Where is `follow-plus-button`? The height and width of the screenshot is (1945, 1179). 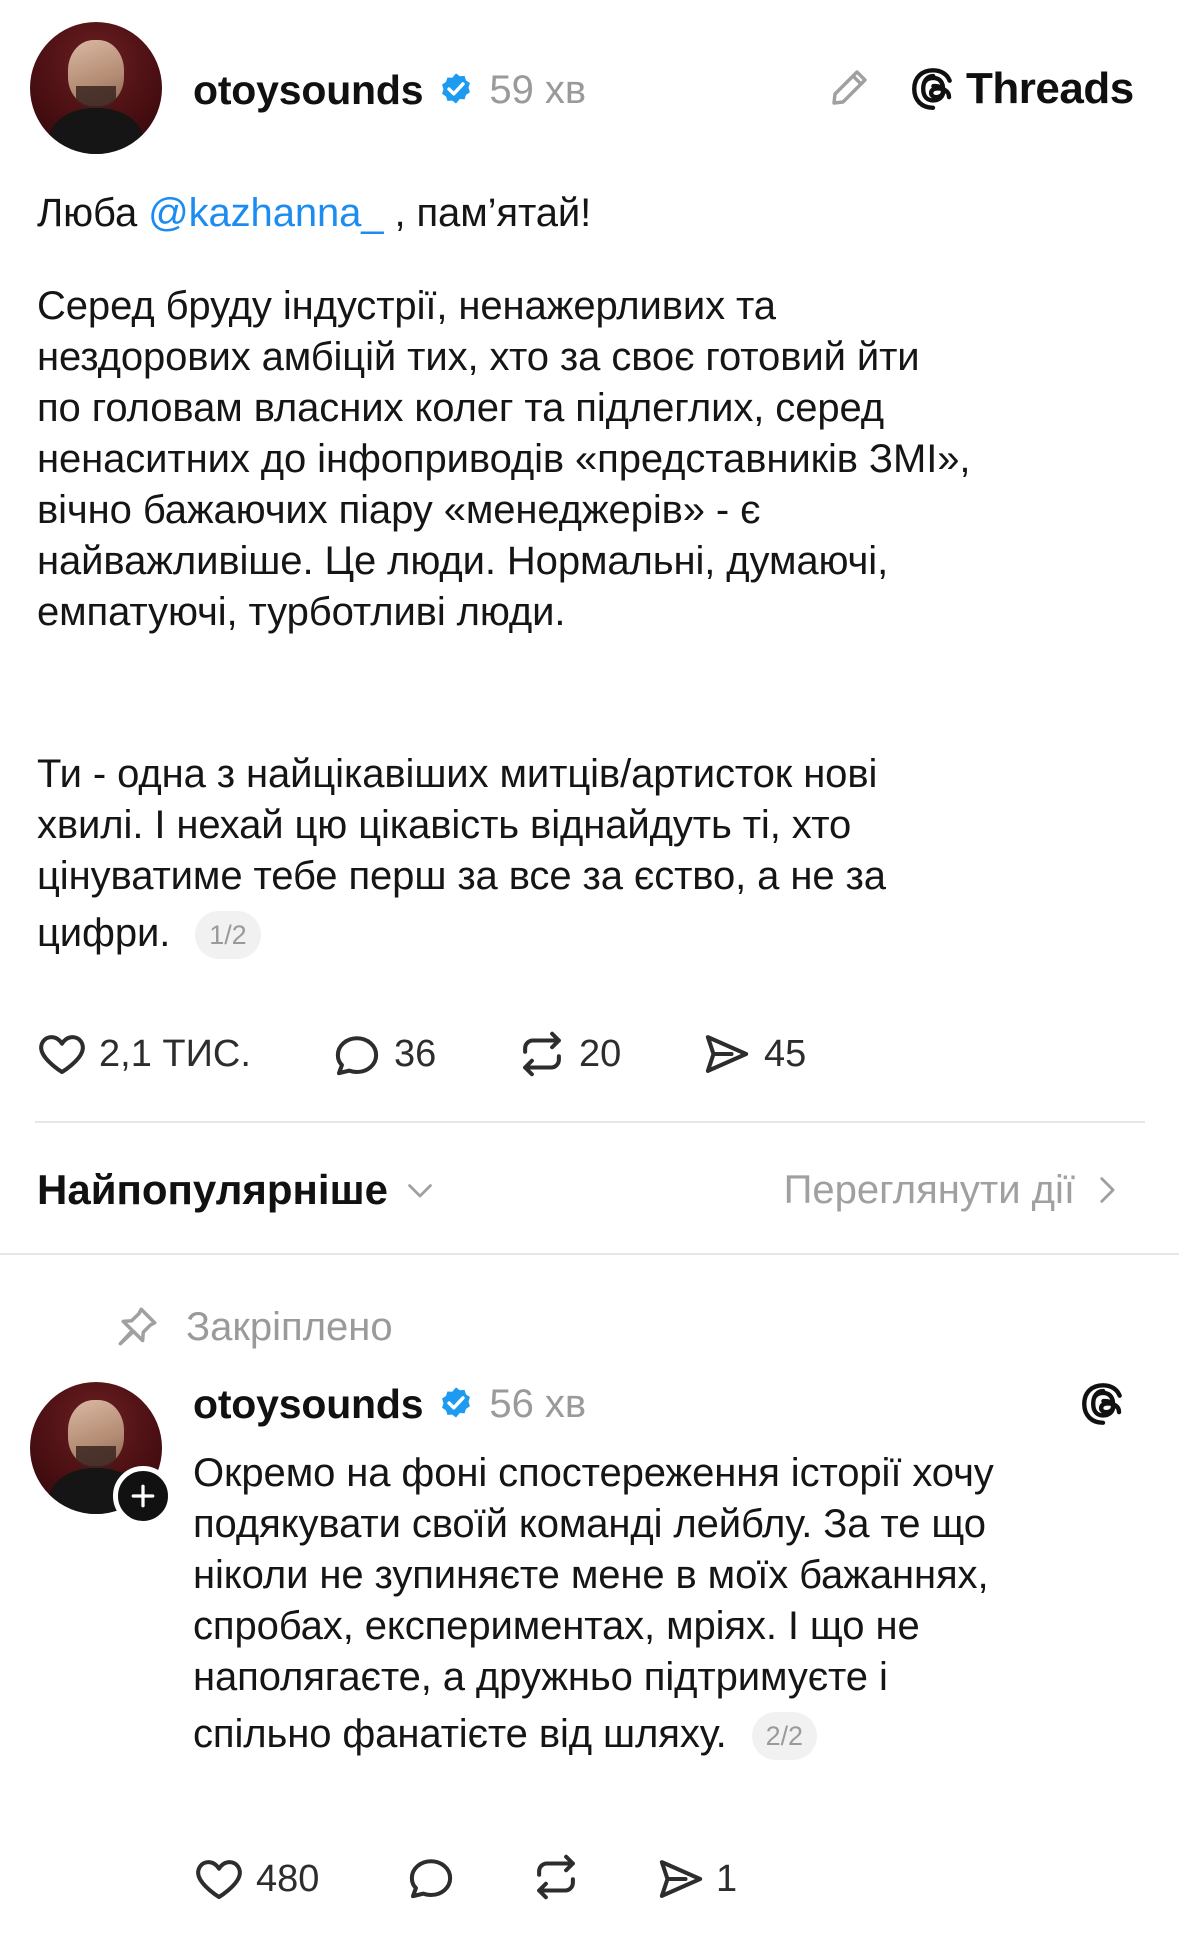 follow-plus-button is located at coordinates (143, 1496).